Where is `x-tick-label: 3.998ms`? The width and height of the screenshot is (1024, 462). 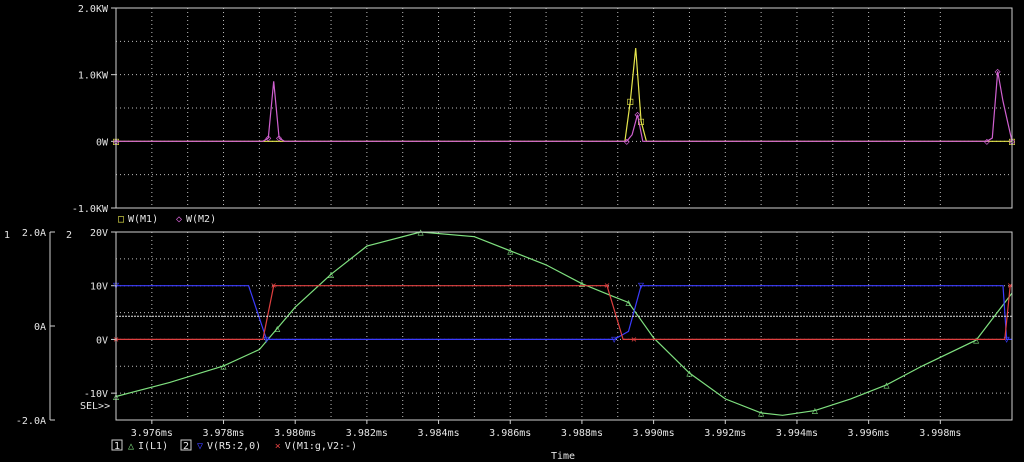 x-tick-label: 3.998ms is located at coordinates (940, 433).